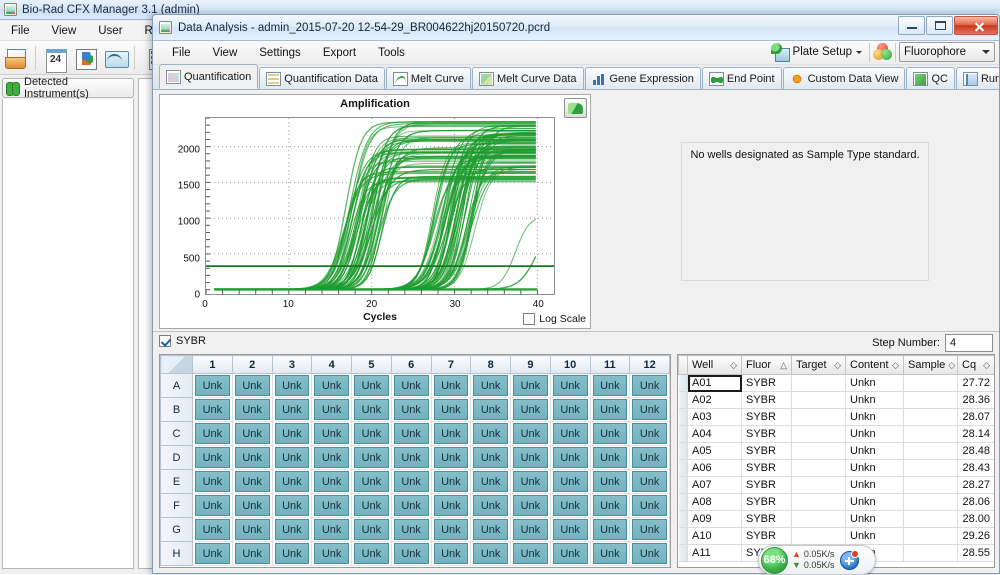 This screenshot has height=575, width=1000. What do you see at coordinates (451, 481) in the screenshot?
I see `plate-well-E7: Unk` at bounding box center [451, 481].